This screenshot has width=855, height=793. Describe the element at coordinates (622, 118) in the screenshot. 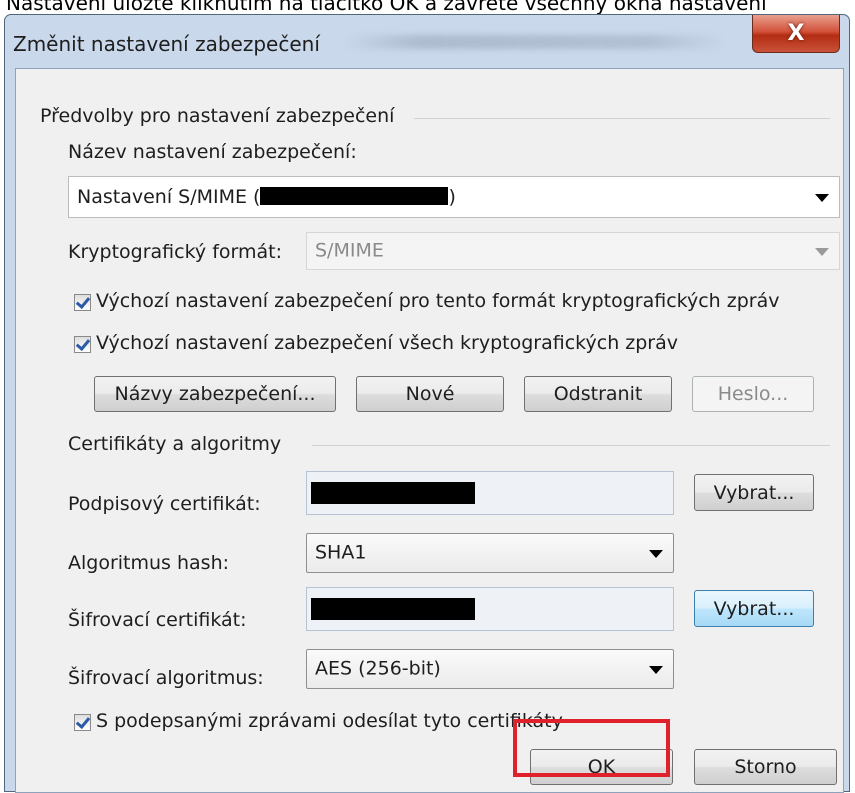

I see `presets-group-divider` at that location.